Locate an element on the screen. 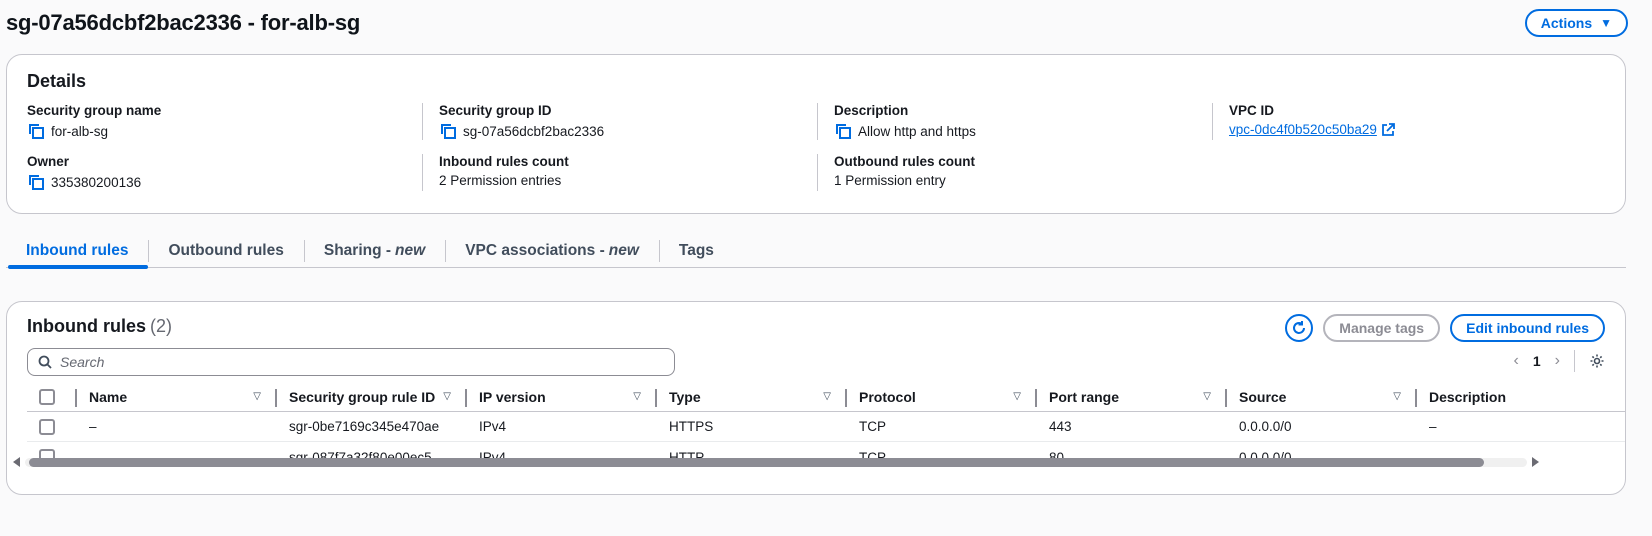 Image resolution: width=1652 pixels, height=536 pixels. settings-gear-icon is located at coordinates (1597, 361).